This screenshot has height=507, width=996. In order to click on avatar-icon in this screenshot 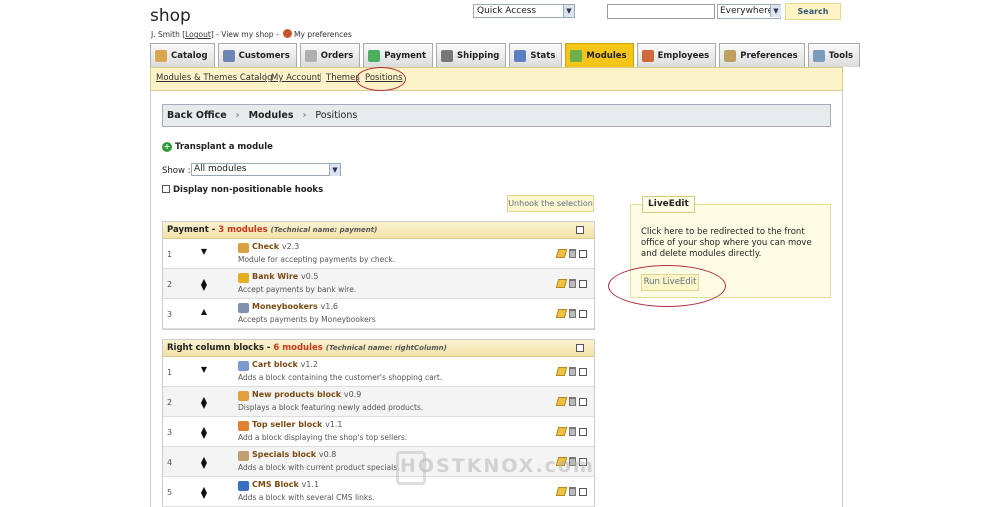, I will do `click(288, 33)`.